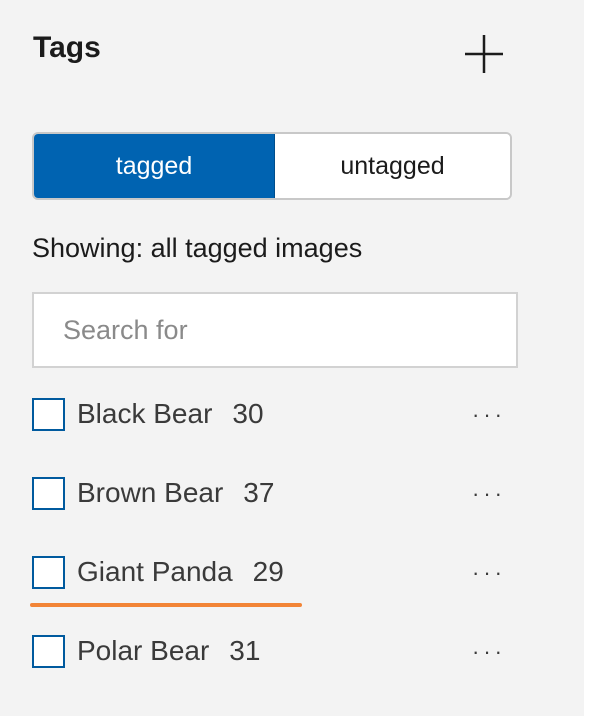 The height and width of the screenshot is (716, 594). What do you see at coordinates (292, 415) in the screenshot?
I see `tag-item-black-bear: Black Bear 30 ···` at bounding box center [292, 415].